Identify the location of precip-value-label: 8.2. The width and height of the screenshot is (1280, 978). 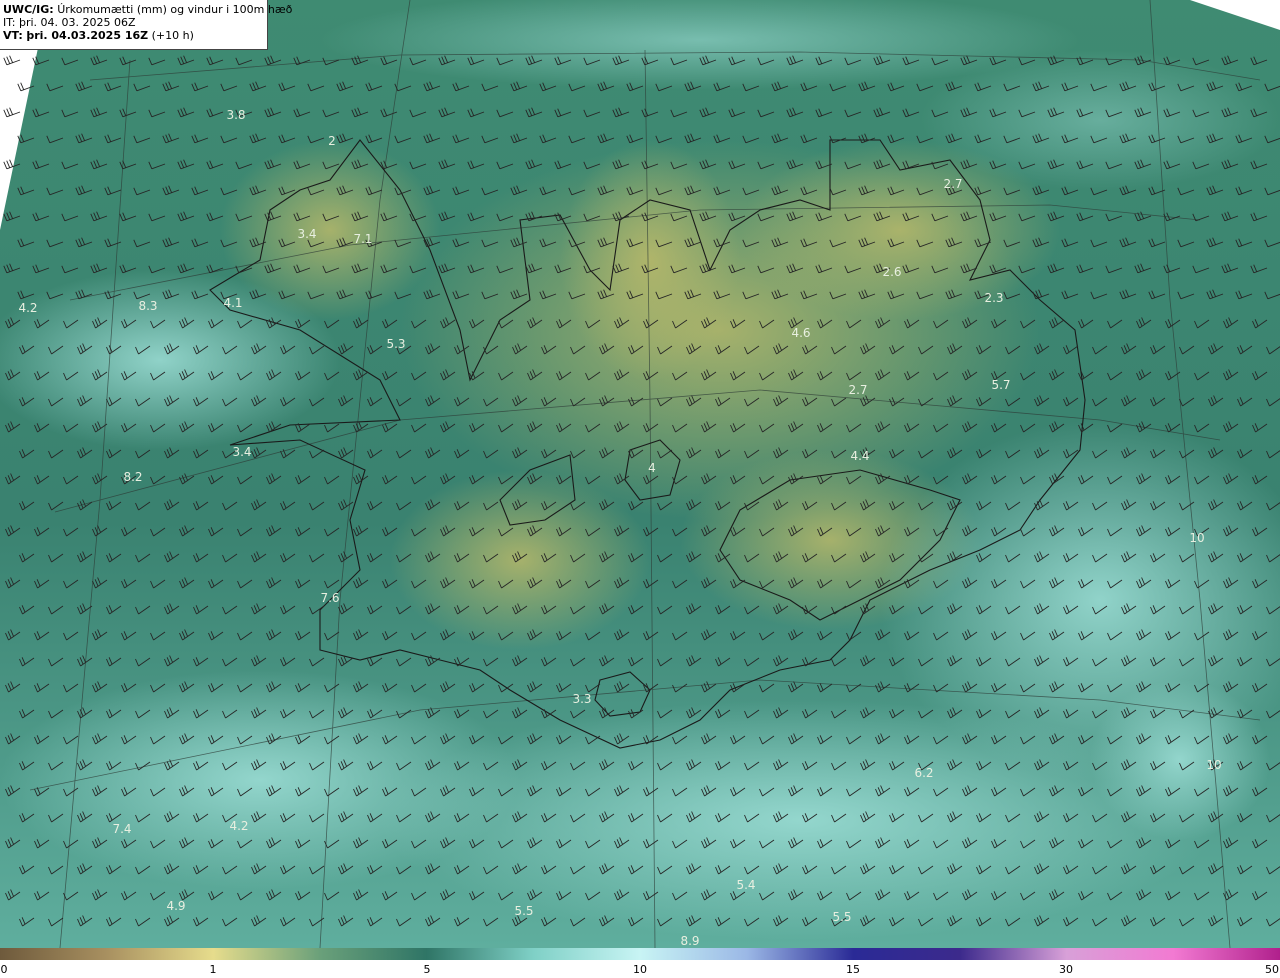
(132, 477).